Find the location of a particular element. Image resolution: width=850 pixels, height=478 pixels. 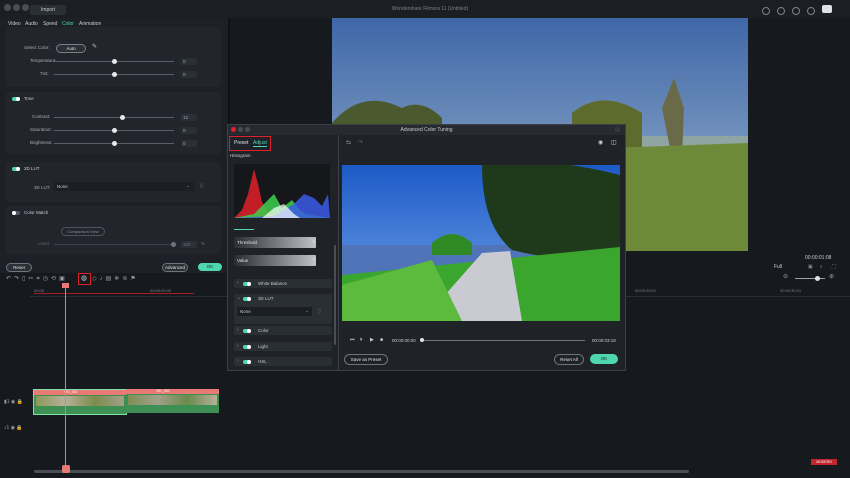

export-icon is located at coordinates (827, 9).